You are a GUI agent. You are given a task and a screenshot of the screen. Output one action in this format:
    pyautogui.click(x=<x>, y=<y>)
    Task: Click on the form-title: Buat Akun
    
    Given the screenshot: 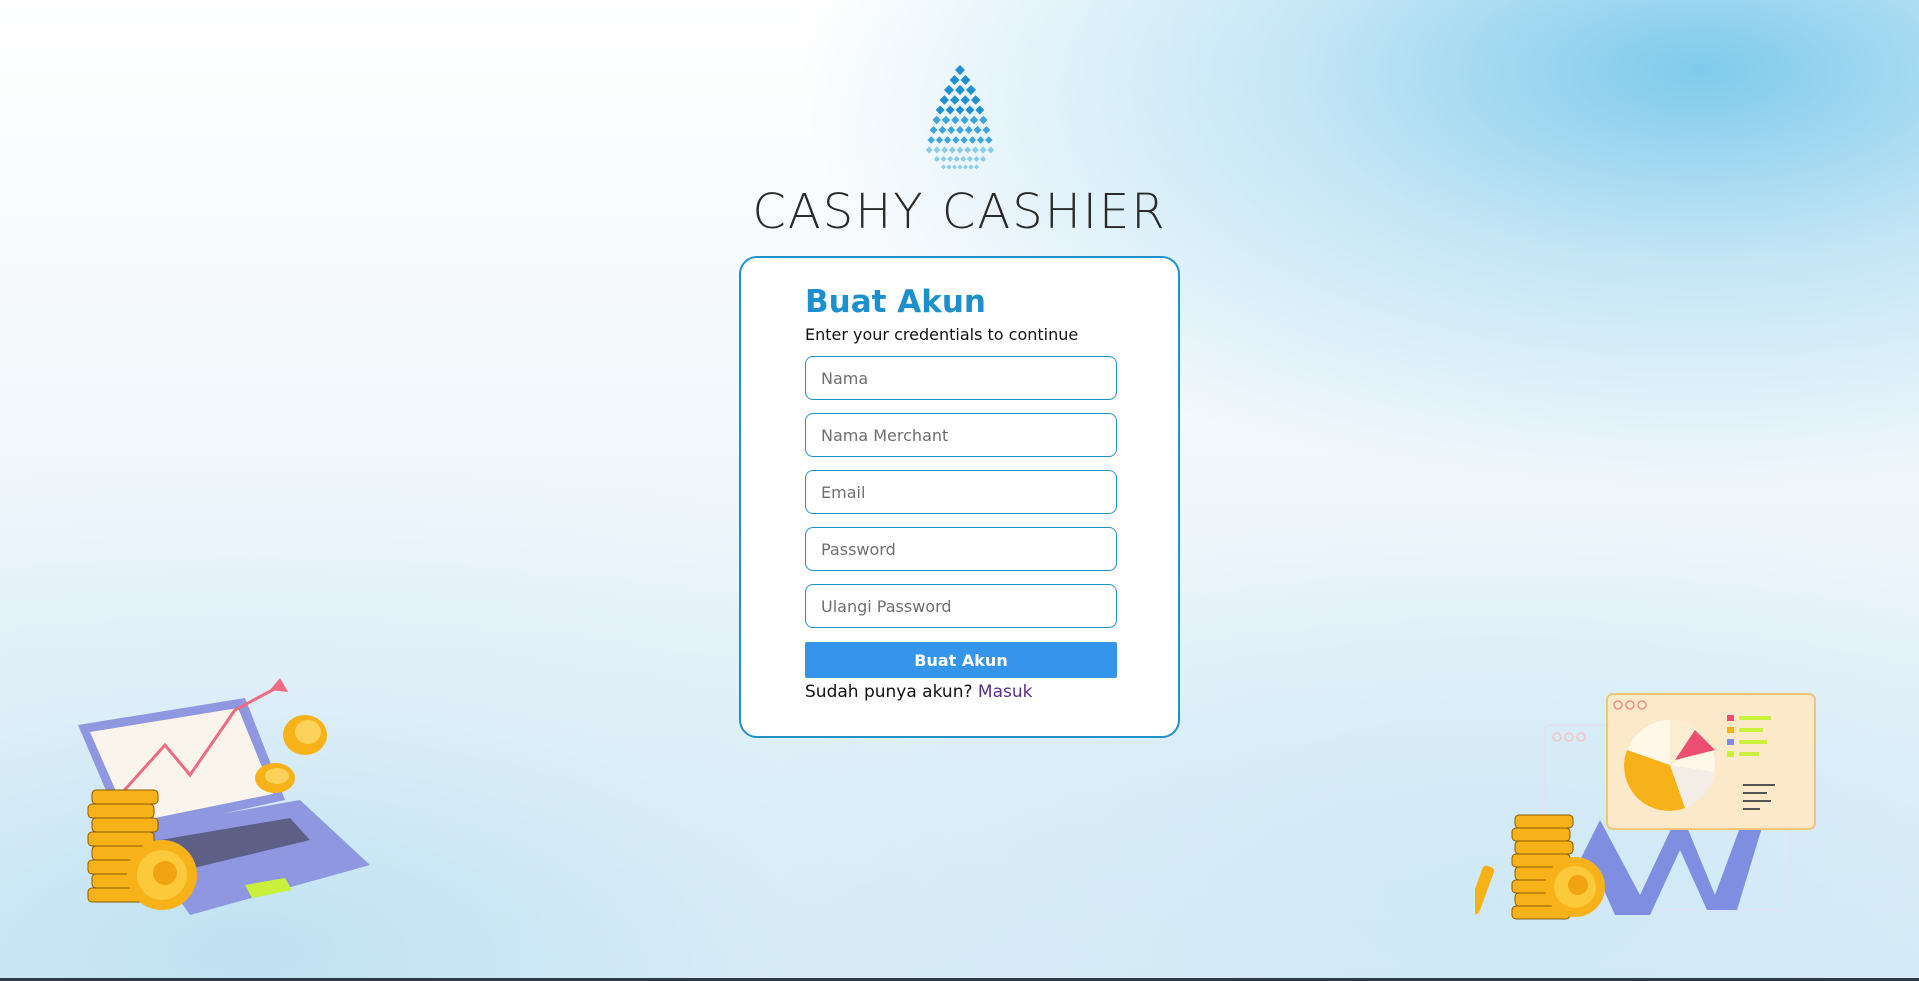 What is the action you would take?
    pyautogui.click(x=895, y=302)
    